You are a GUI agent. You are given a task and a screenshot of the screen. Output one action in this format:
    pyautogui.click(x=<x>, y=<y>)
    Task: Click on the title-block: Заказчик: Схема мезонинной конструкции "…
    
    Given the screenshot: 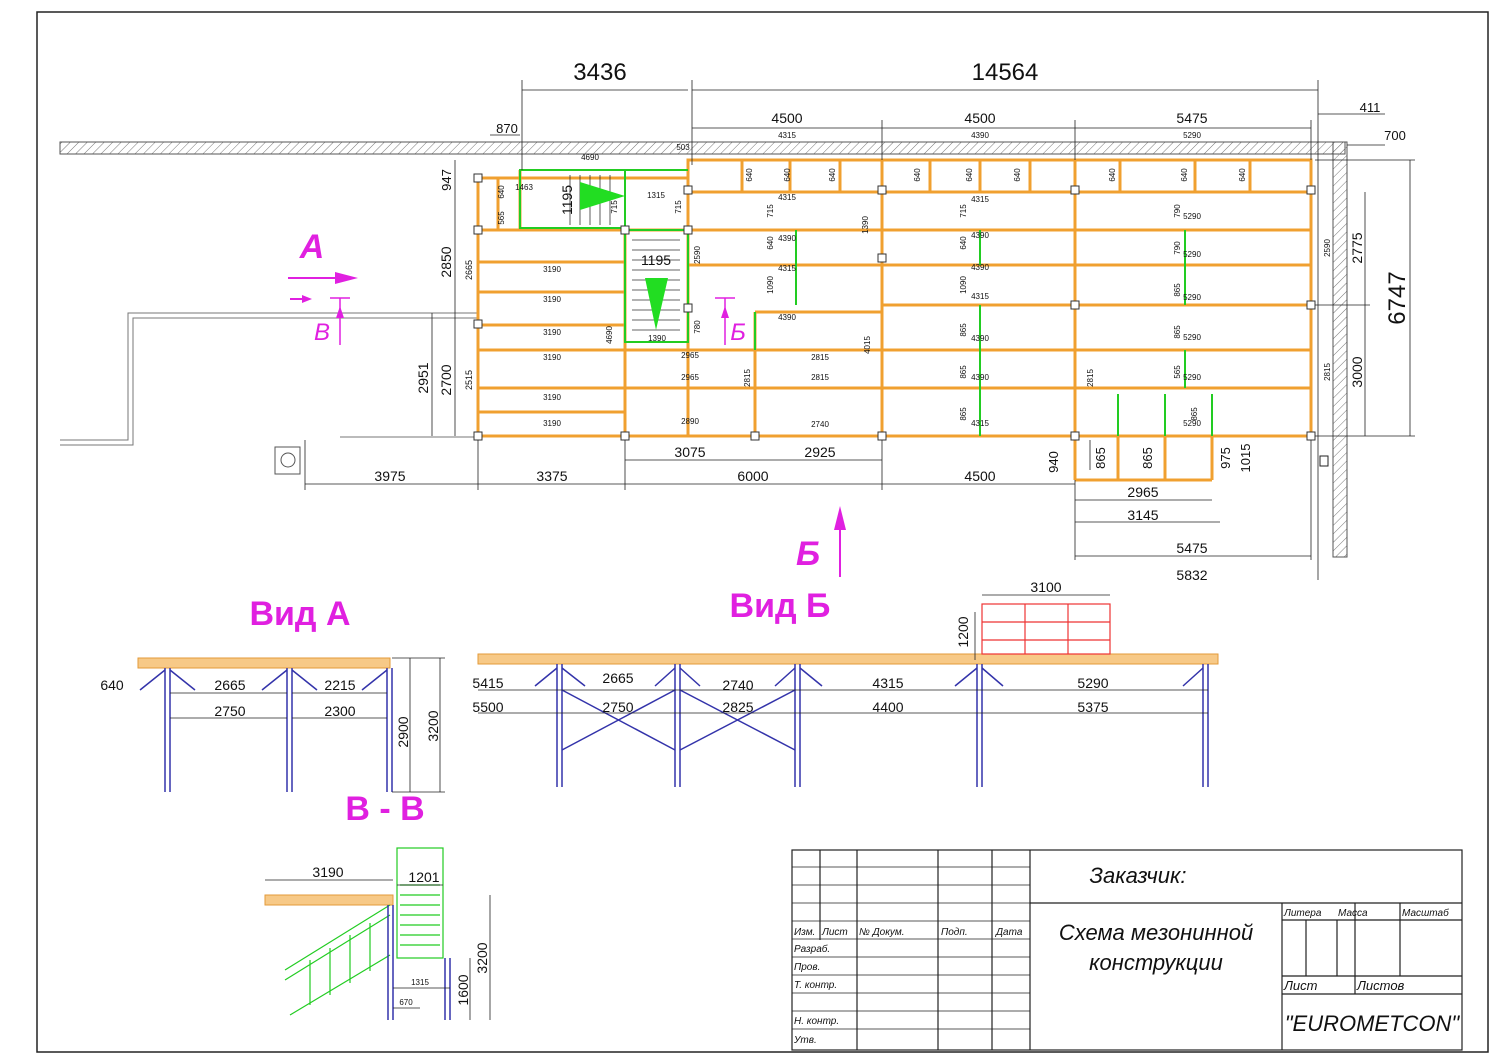 What is the action you would take?
    pyautogui.click(x=1127, y=950)
    